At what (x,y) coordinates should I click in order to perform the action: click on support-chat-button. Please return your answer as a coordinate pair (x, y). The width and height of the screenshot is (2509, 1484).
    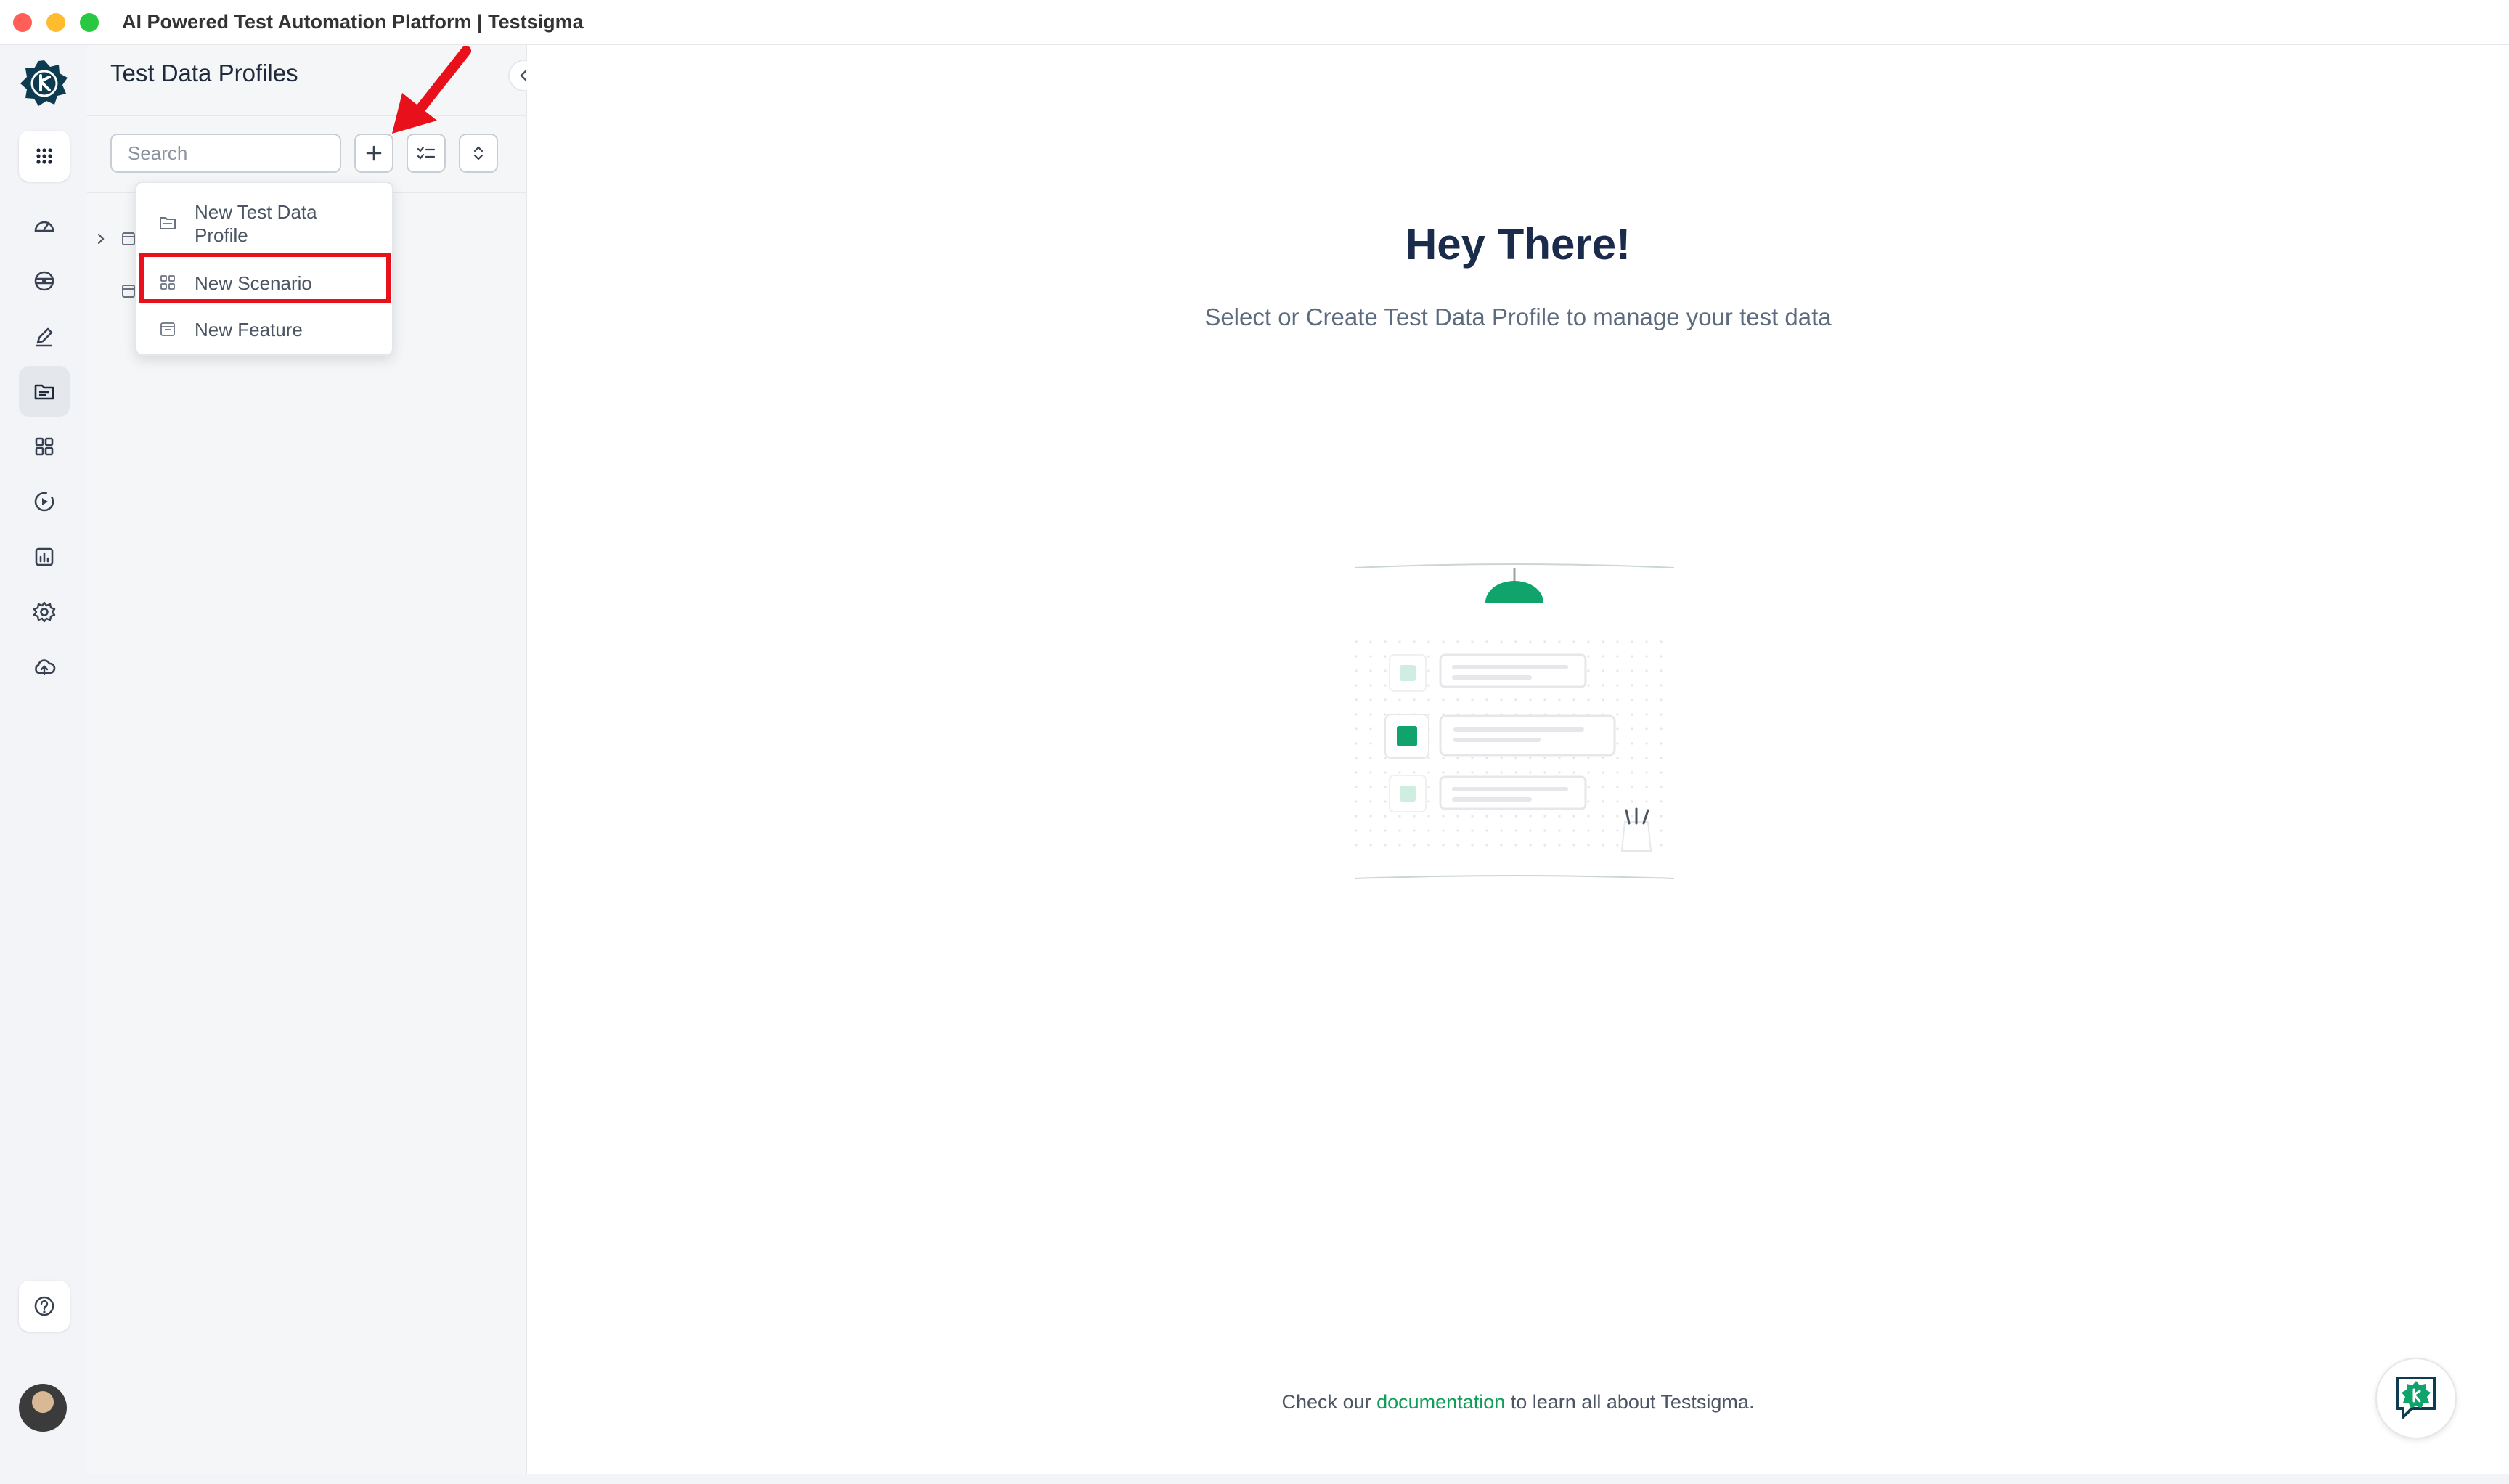
    Looking at the image, I should click on (2416, 1398).